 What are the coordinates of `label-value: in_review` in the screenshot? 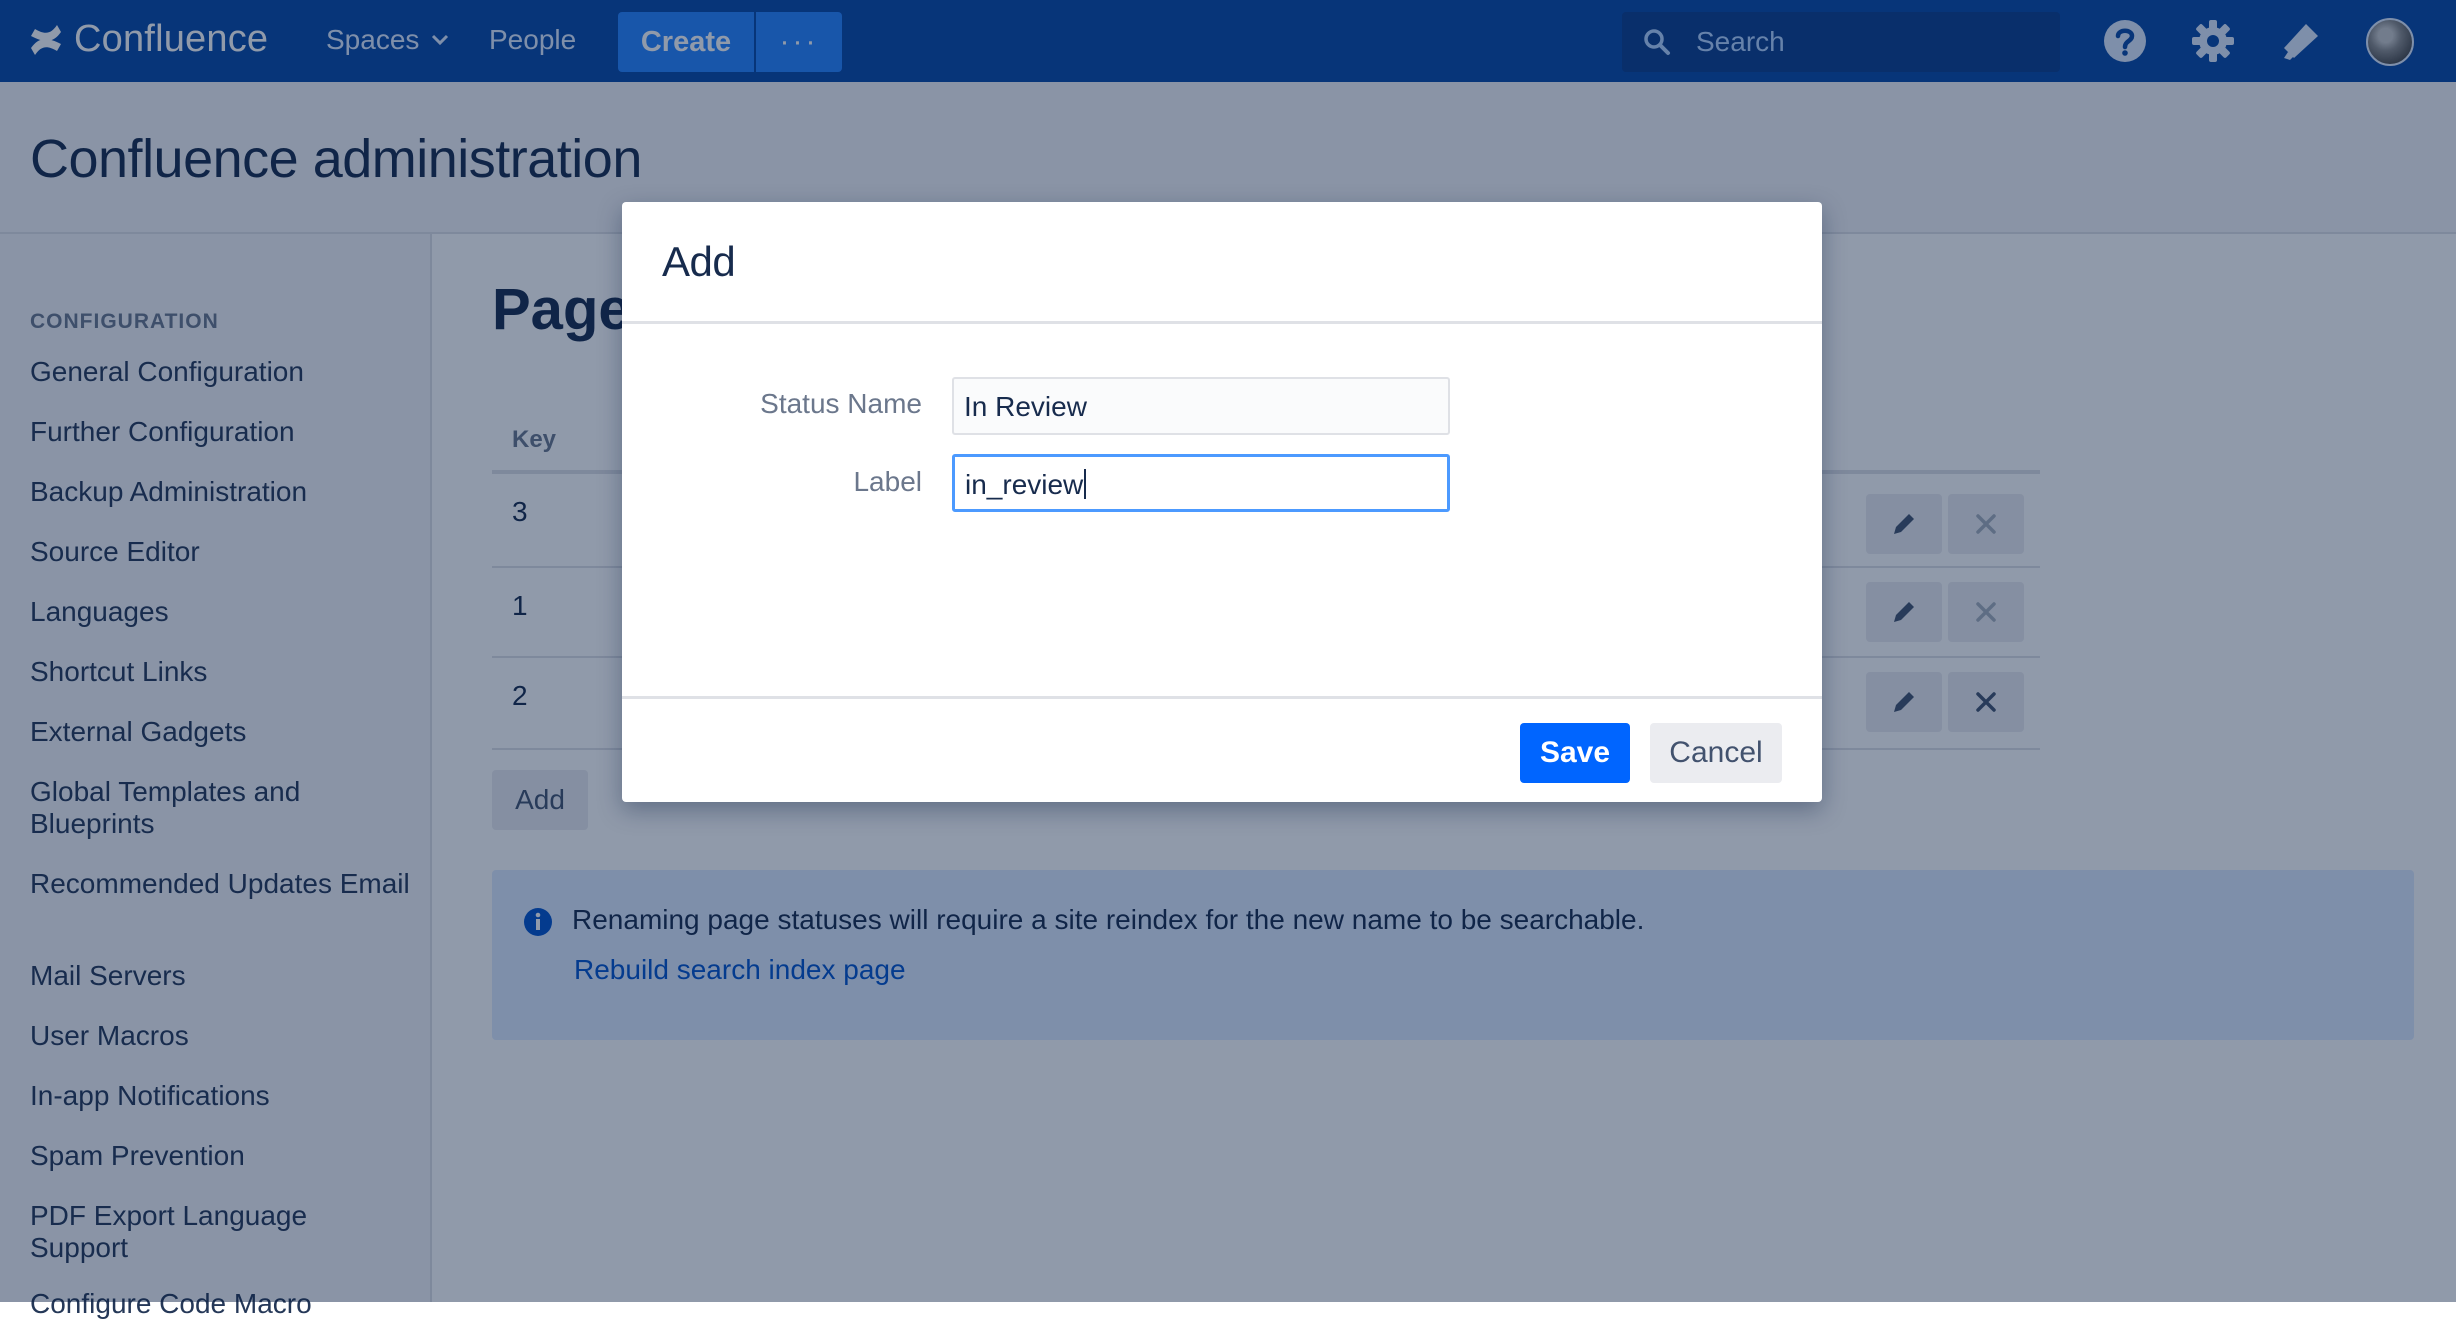 It's located at (1024, 484).